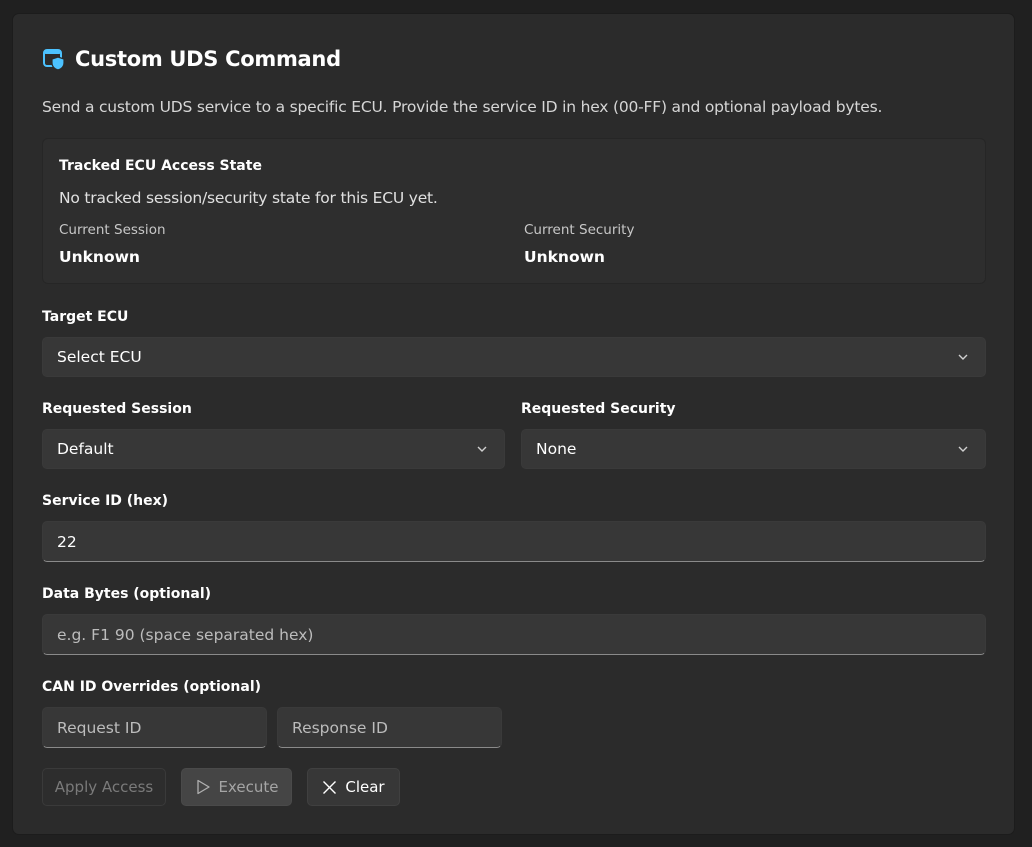  Describe the element at coordinates (185, 634) in the screenshot. I see `data-bytes-placeholder: e.g. F1 90 (space separated hex)` at that location.